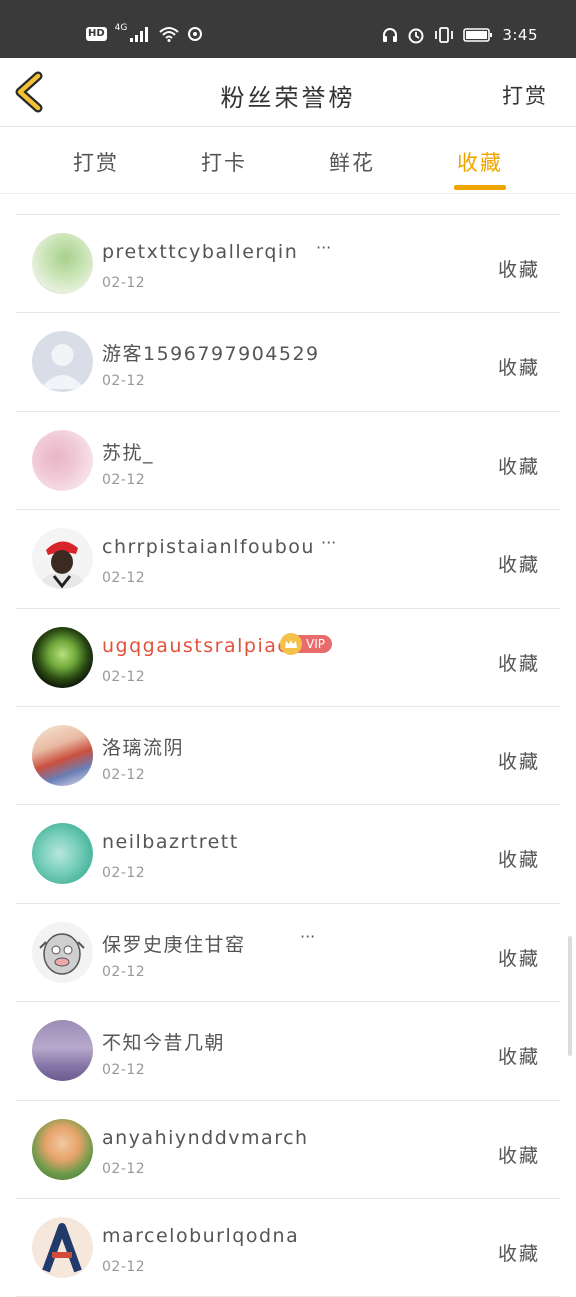  I want to click on user-name: 不知今昔几朝, so click(164, 1043).